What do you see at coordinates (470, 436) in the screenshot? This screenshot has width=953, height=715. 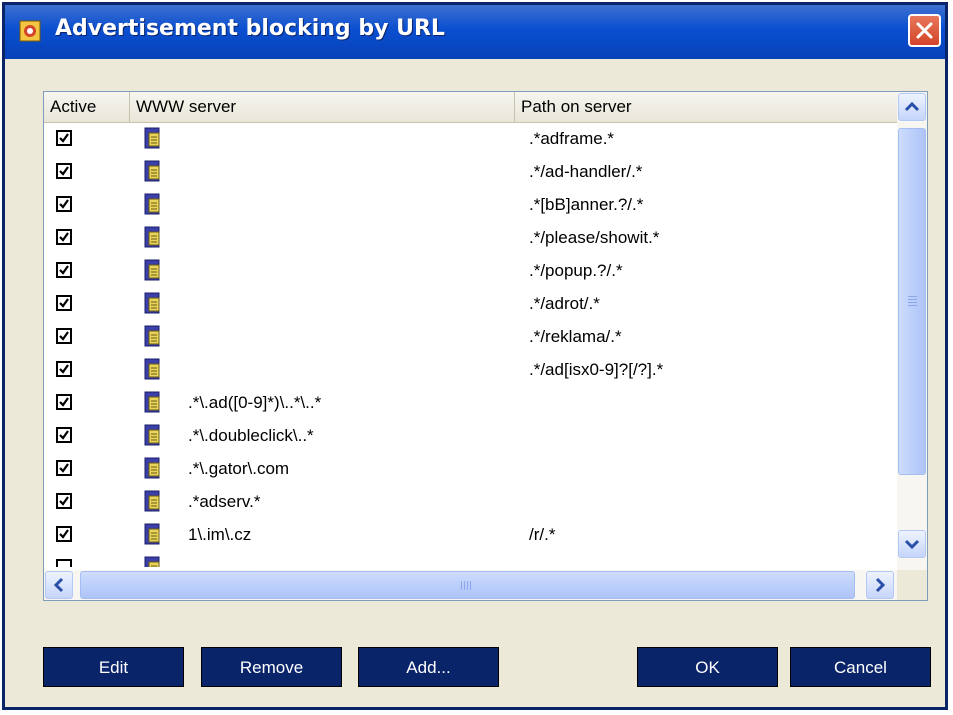 I see `table-row: .*\.doubleclick\..*` at bounding box center [470, 436].